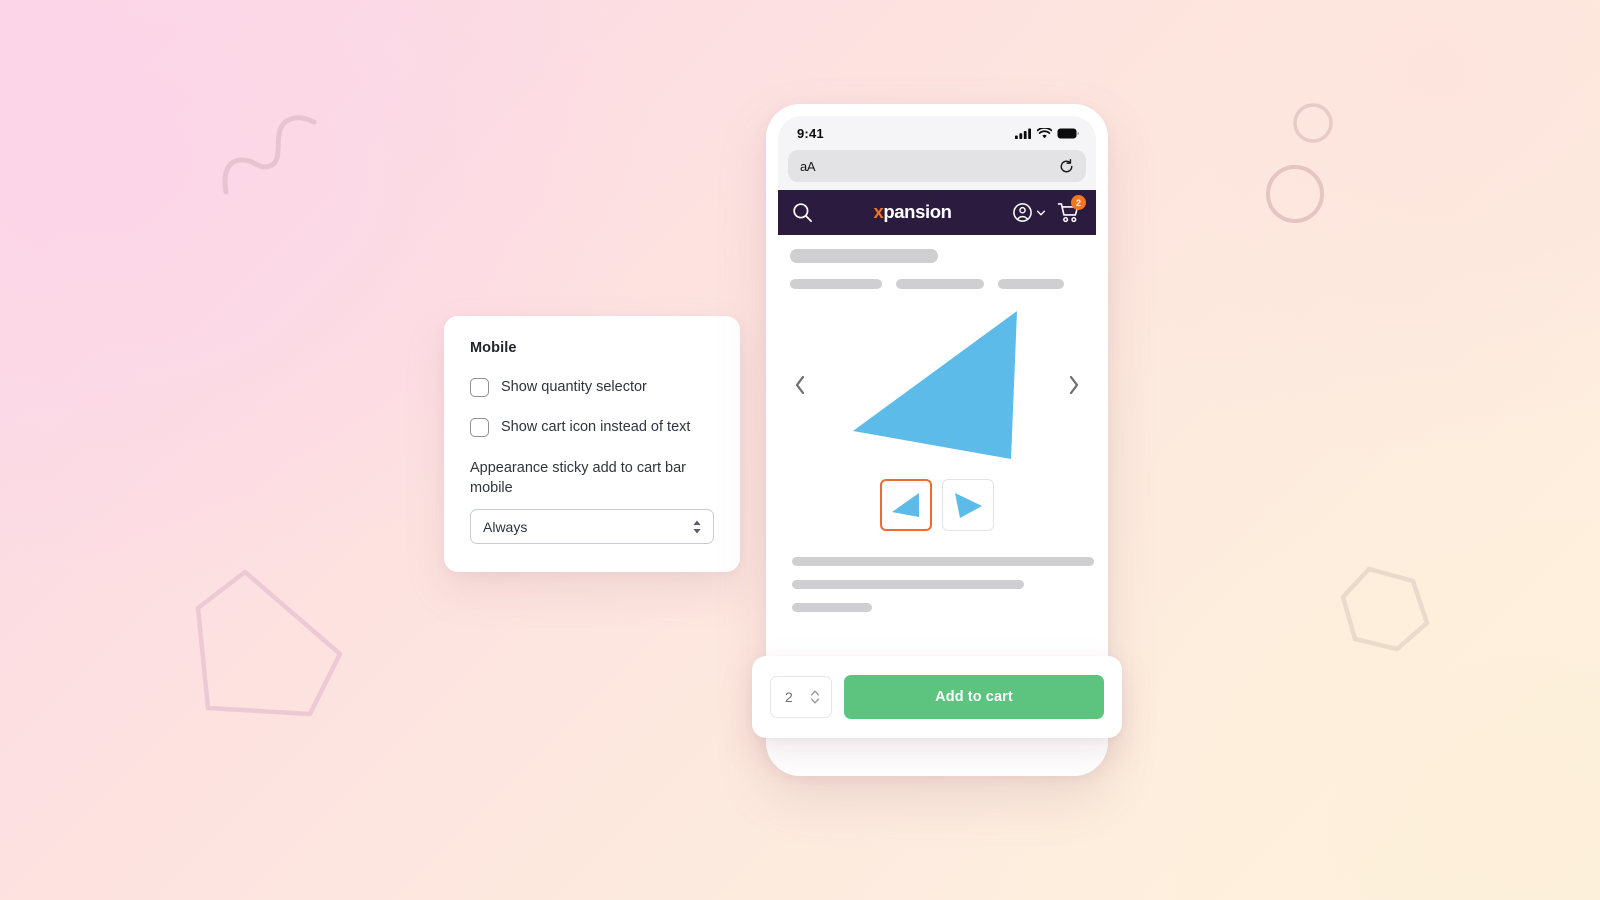 This screenshot has width=1600, height=900. I want to click on product-image-carousel, so click(937, 385).